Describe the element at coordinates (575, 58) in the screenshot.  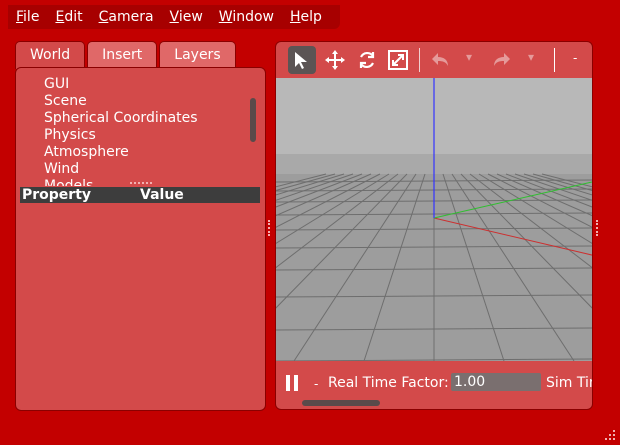
I see `toolbar-dash: -` at that location.